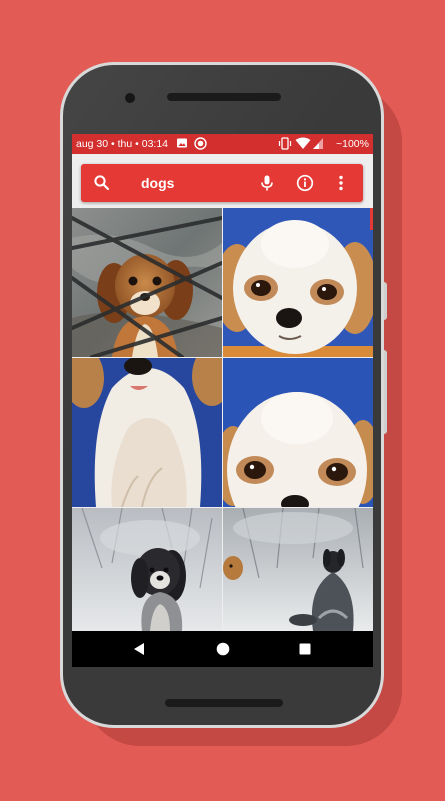 The image size is (445, 801). I want to click on status-bar: aug 30 • thu • 03:14 ~100%, so click(222, 144).